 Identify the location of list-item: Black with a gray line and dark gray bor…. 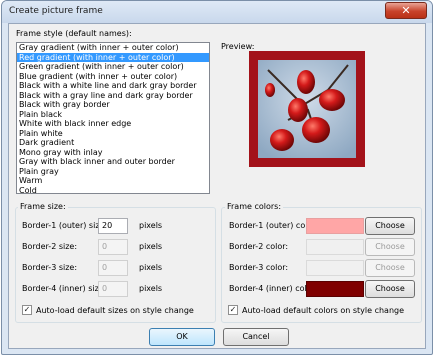
(113, 96).